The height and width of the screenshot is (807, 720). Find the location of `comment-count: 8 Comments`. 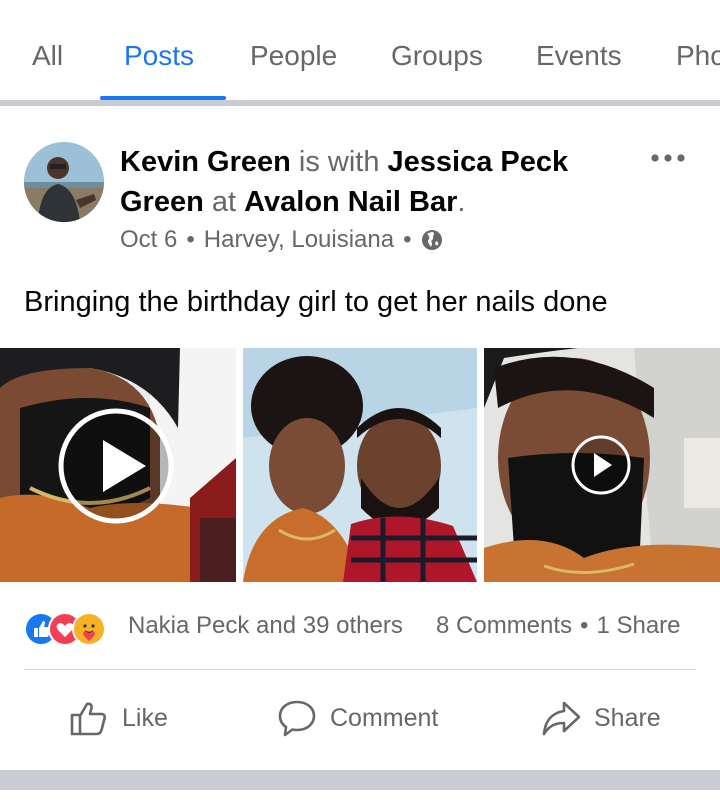

comment-count: 8 Comments is located at coordinates (504, 625).